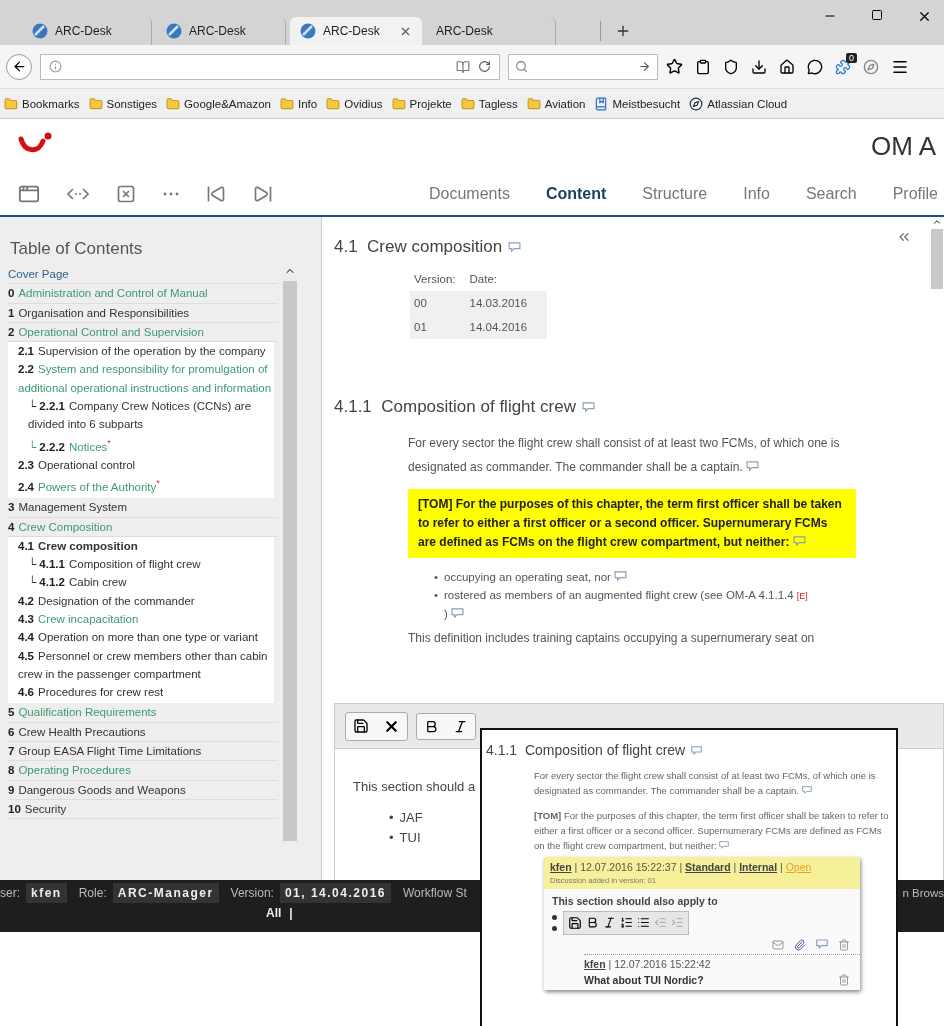  What do you see at coordinates (565, 103) in the screenshot?
I see `bookmark-link: Aviation` at bounding box center [565, 103].